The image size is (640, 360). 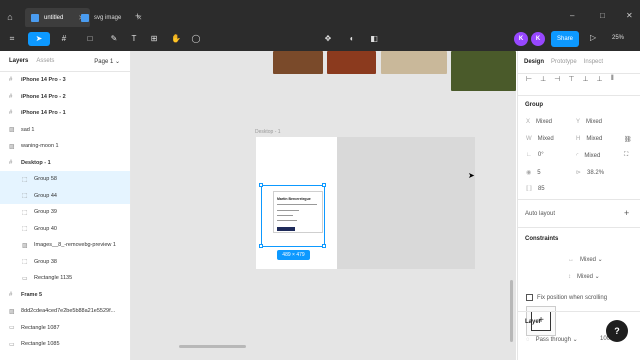 I want to click on layer-row: ▭ Rectangle 1085, so click(x=65, y=344).